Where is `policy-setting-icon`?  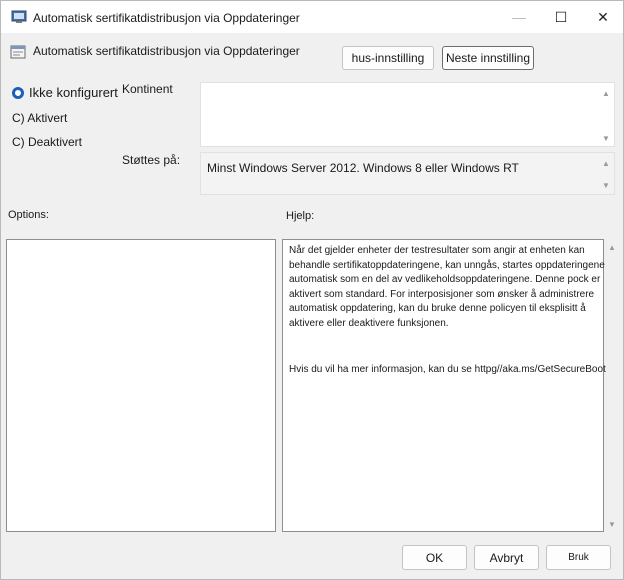
policy-setting-icon is located at coordinates (18, 52).